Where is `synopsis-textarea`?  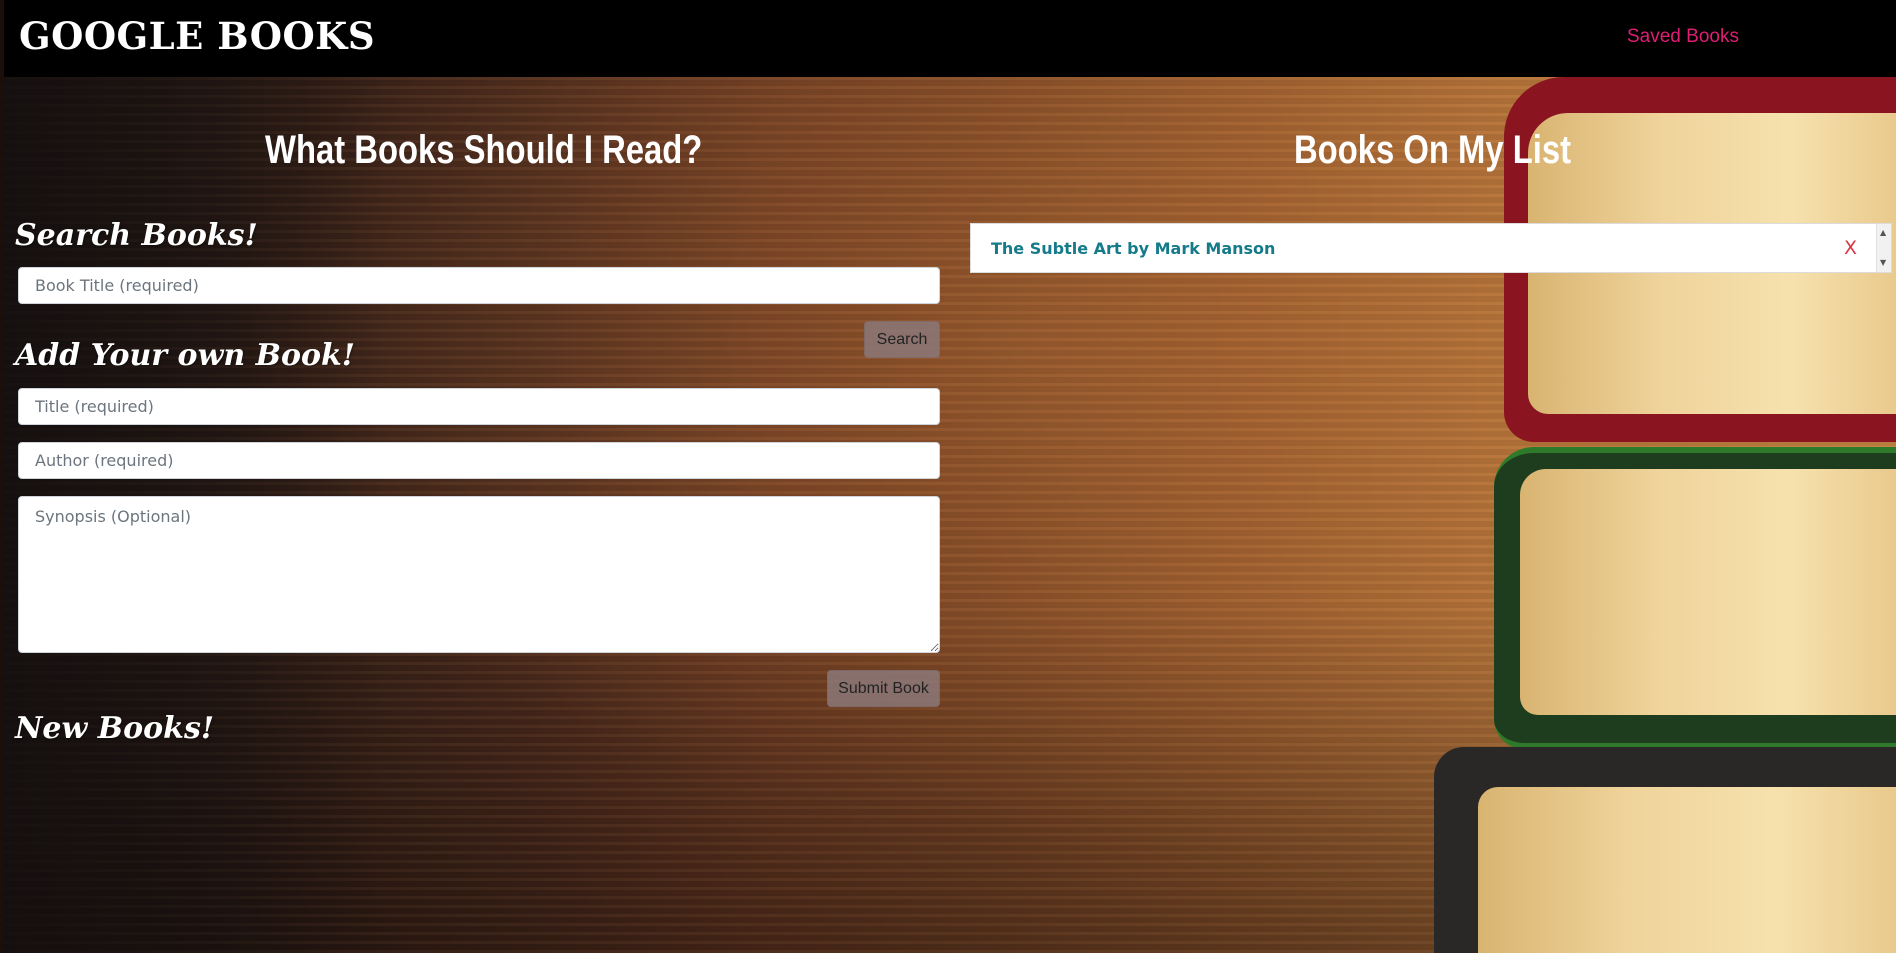 synopsis-textarea is located at coordinates (479, 574).